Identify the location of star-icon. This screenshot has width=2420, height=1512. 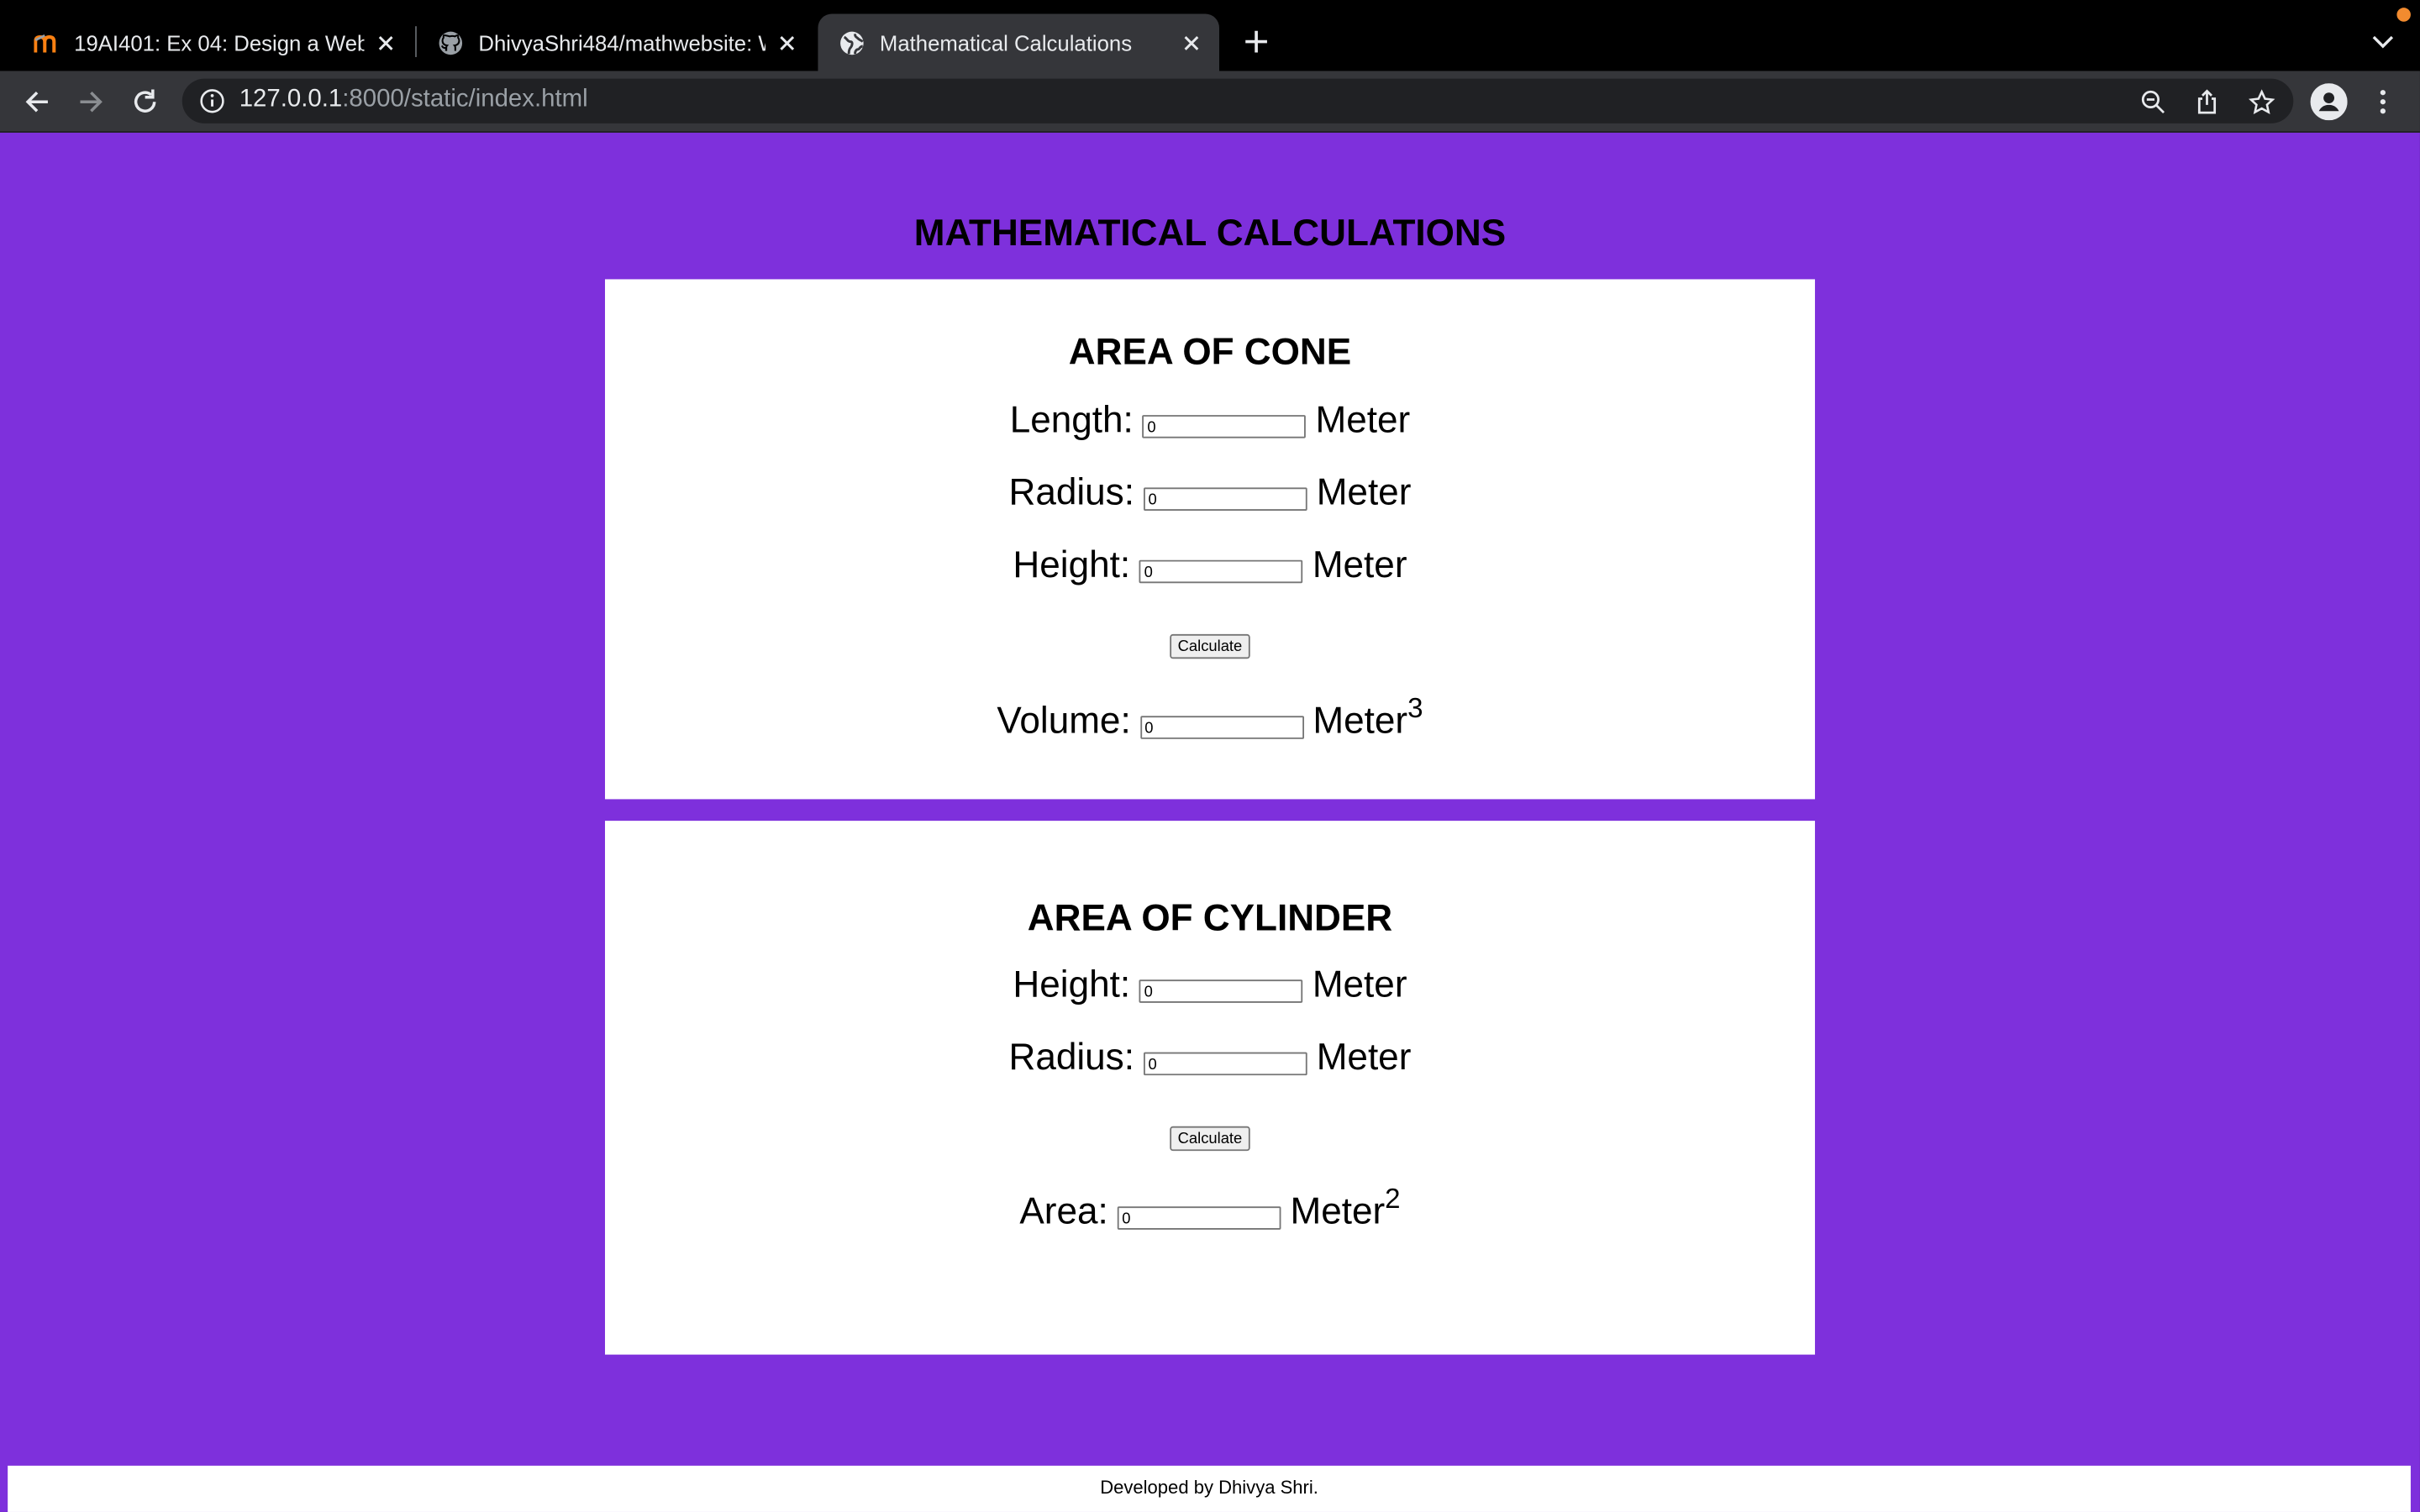
(2262, 101).